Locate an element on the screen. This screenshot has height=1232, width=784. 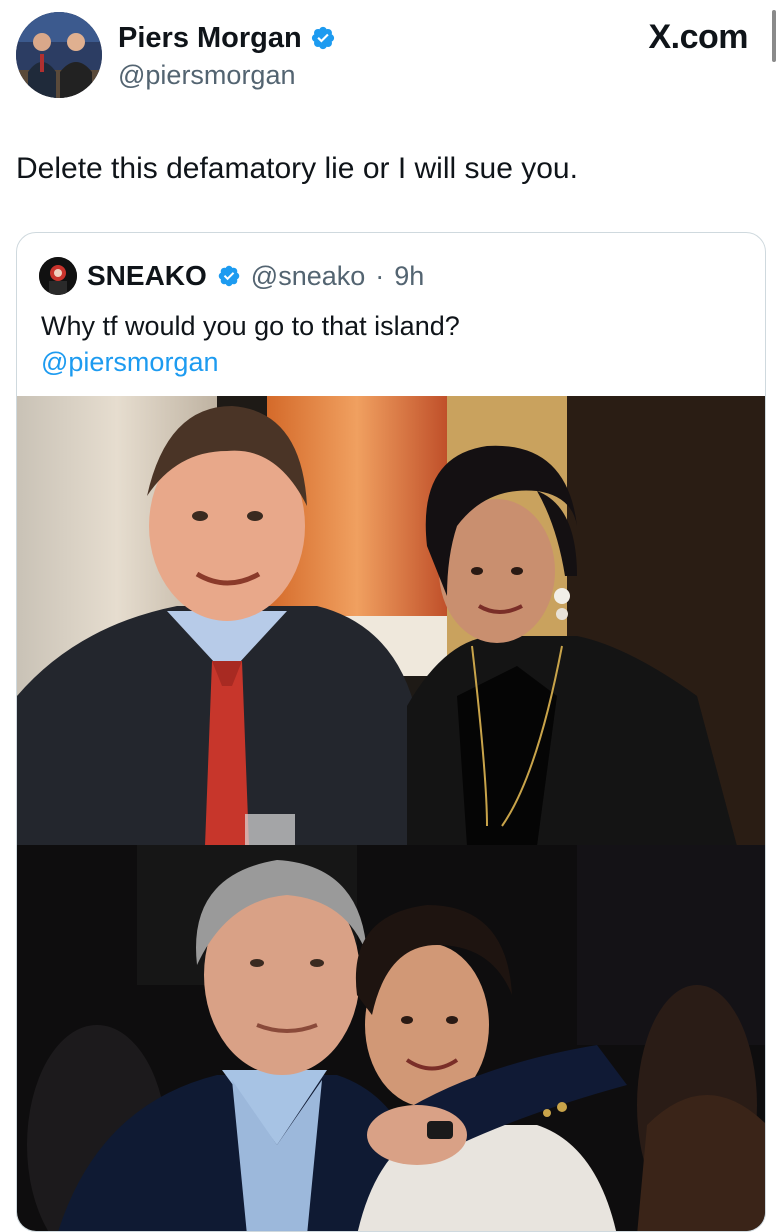
author-avatar is located at coordinates (59, 55).